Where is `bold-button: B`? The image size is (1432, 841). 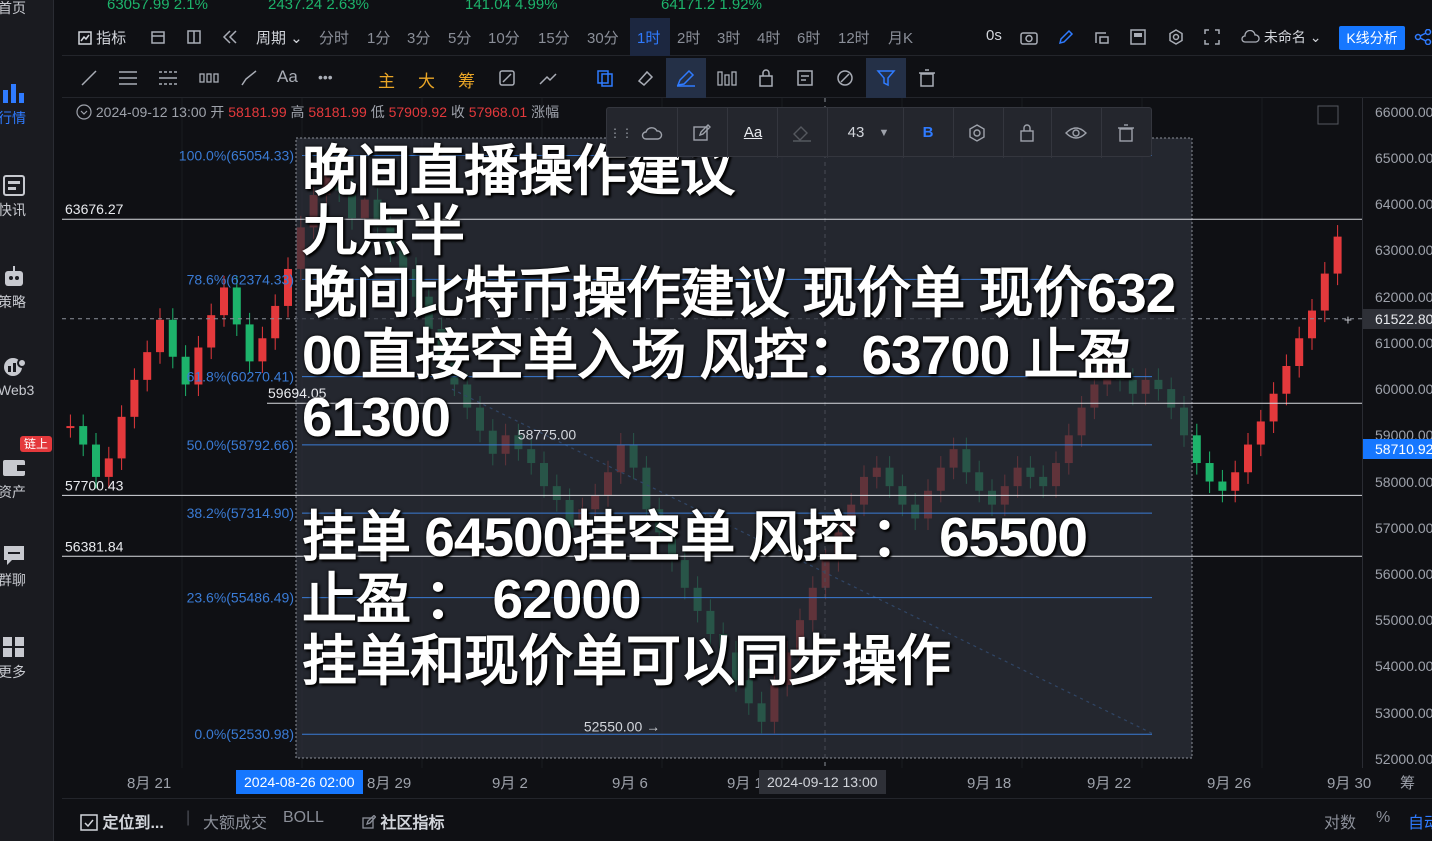
bold-button: B is located at coordinates (928, 133).